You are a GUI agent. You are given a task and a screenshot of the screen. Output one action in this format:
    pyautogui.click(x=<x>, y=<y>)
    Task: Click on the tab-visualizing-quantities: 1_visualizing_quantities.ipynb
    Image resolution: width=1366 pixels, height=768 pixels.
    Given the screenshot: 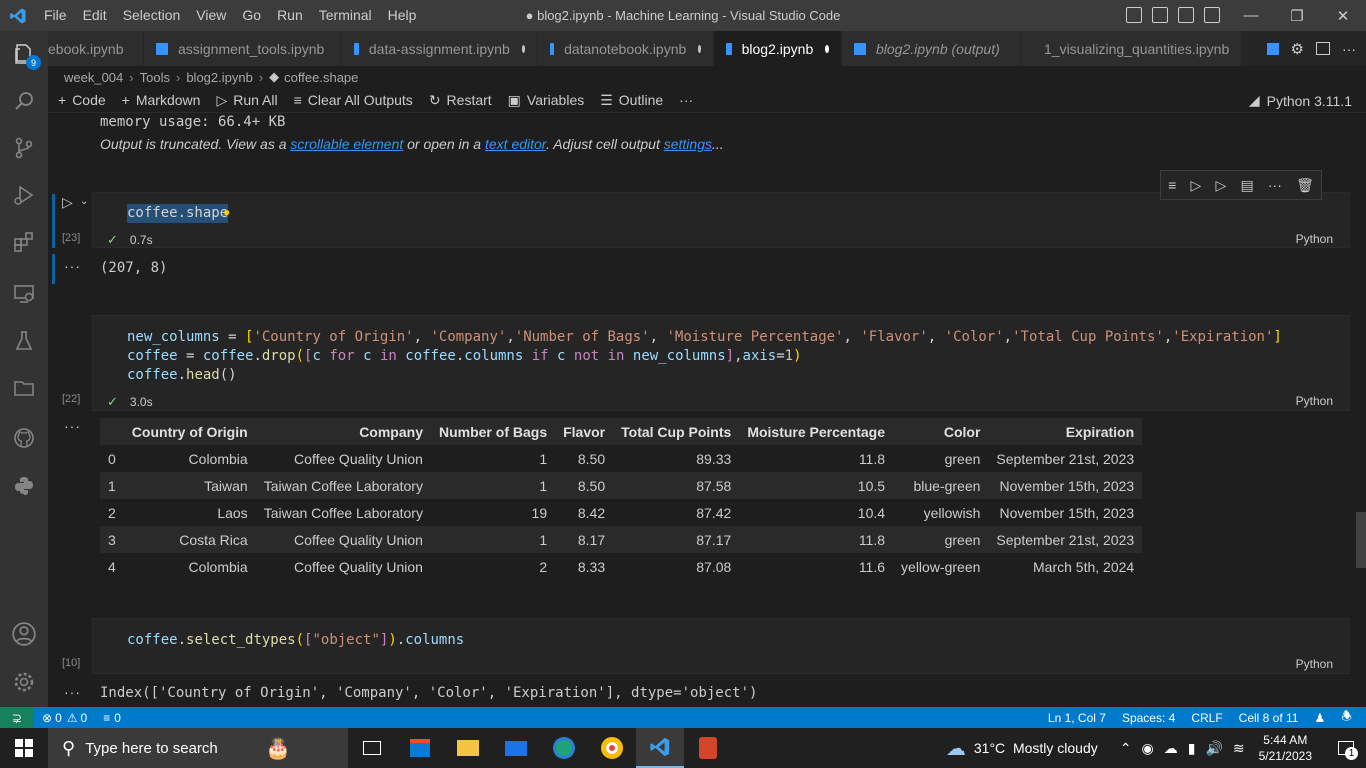 What is the action you would take?
    pyautogui.click(x=1132, y=48)
    